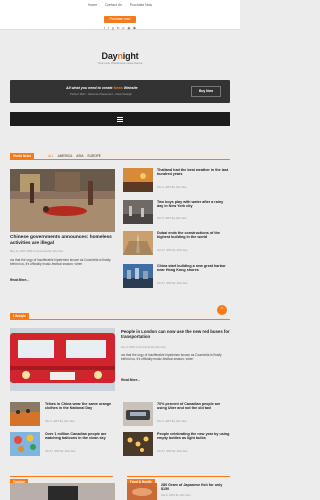  What do you see at coordinates (37, 251) in the screenshot?
I see `featured-meta: May 12, 2015 1280 0 Comments By John Doe` at bounding box center [37, 251].